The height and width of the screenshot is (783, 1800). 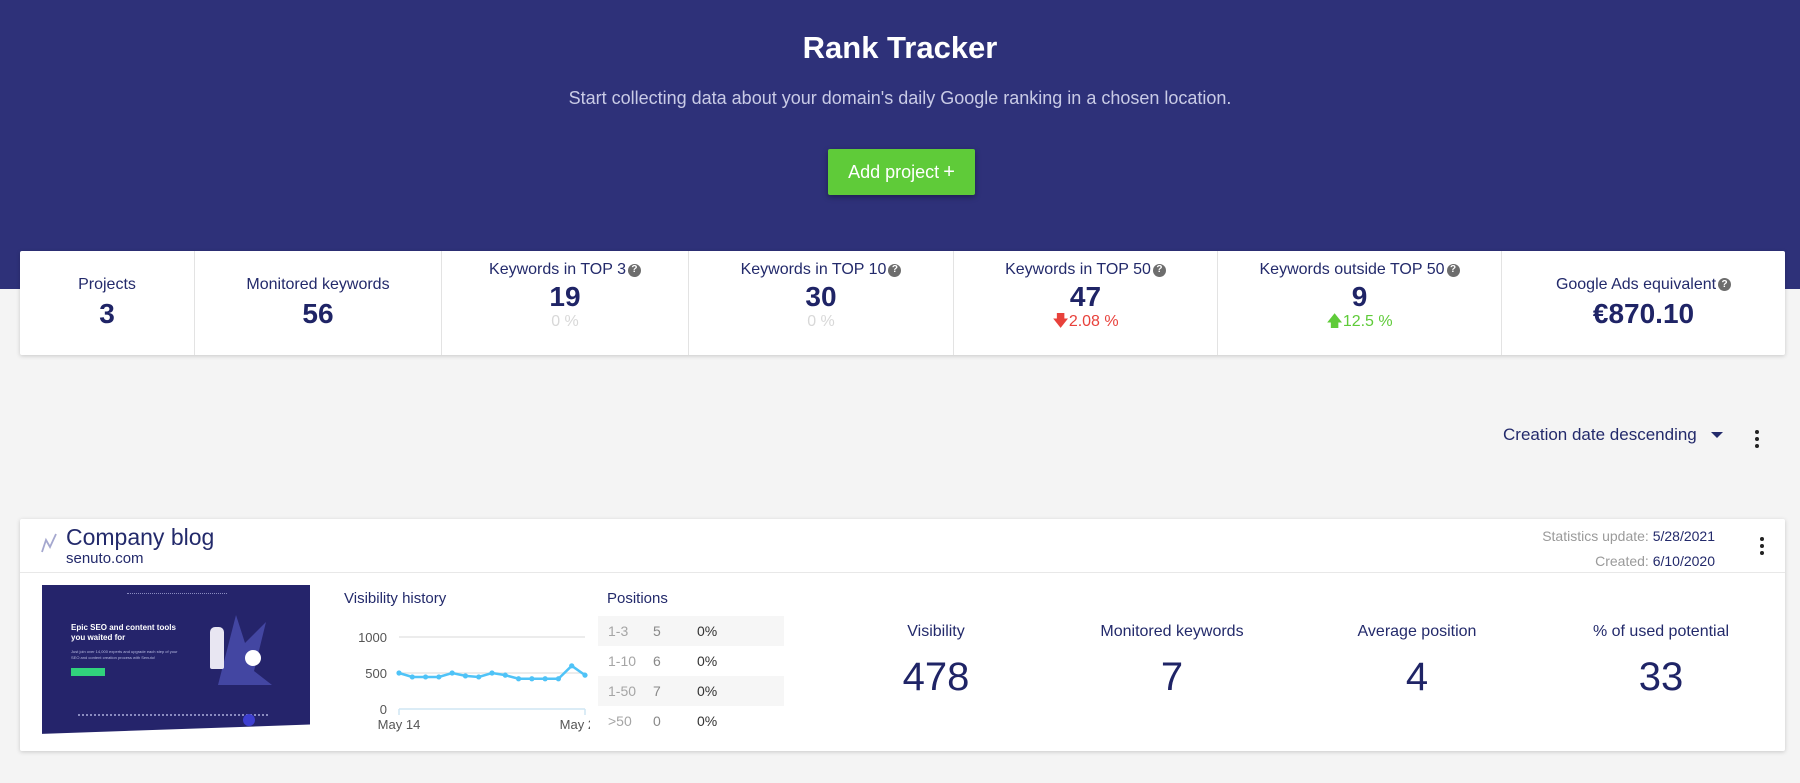 What do you see at coordinates (657, 691) in the screenshot?
I see `position-count: 7` at bounding box center [657, 691].